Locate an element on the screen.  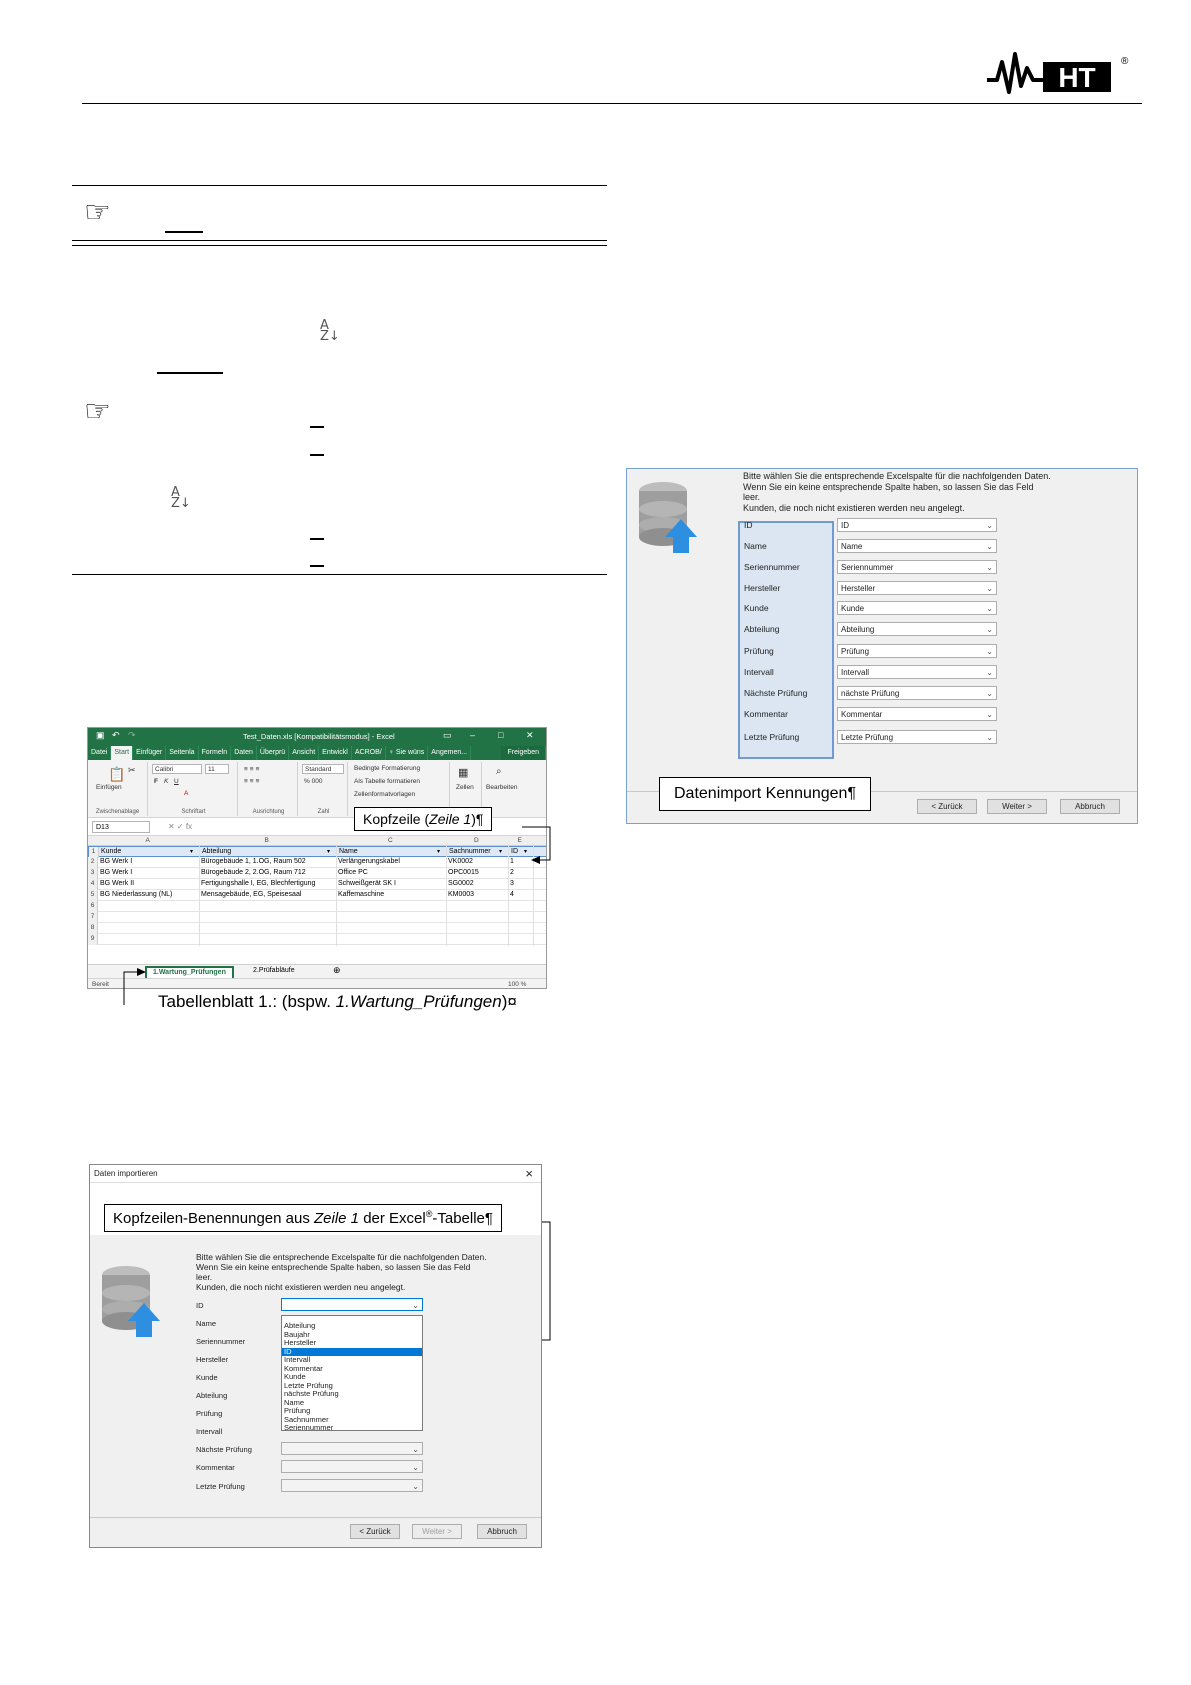
field-select: Letzte Prüfung ⌄ is located at coordinates (917, 737).